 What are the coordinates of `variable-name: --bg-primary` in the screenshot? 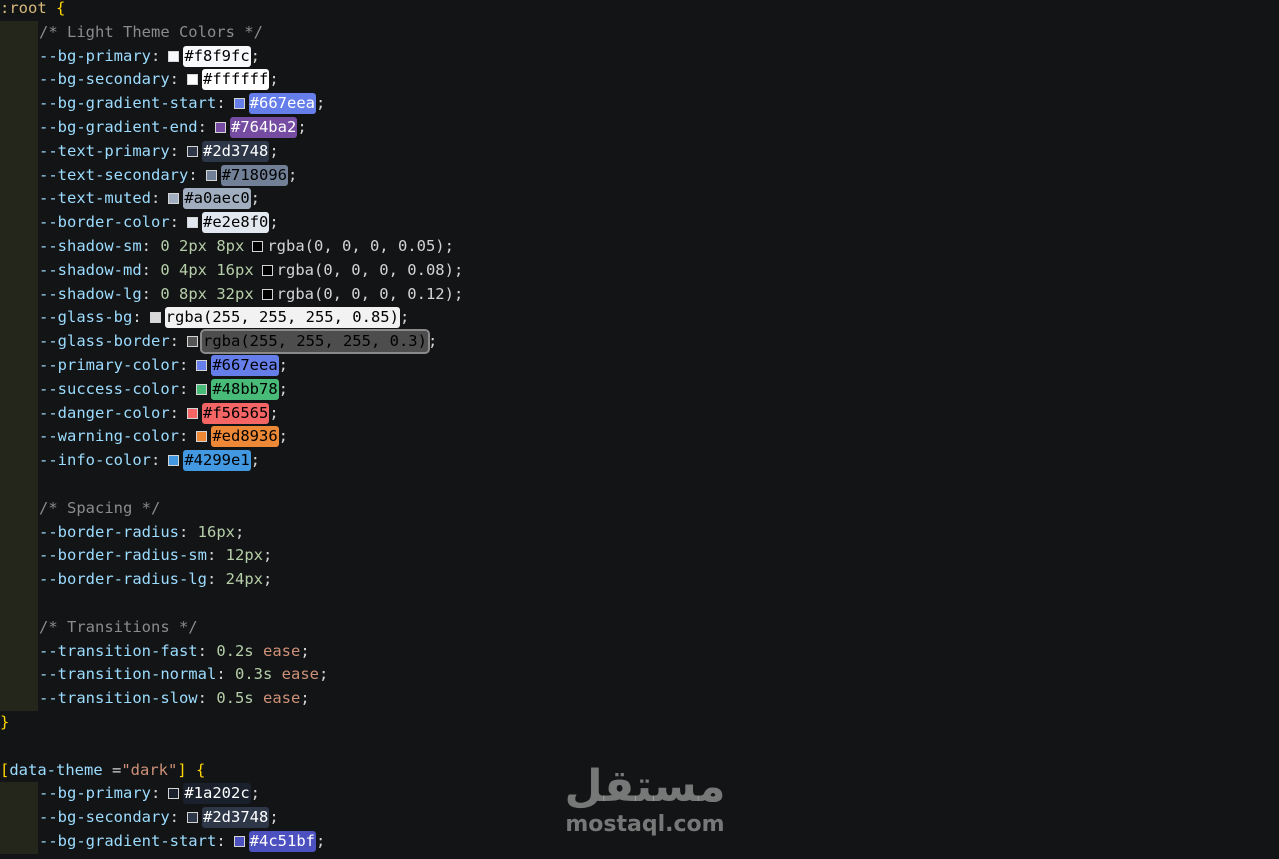 It's located at (95, 793).